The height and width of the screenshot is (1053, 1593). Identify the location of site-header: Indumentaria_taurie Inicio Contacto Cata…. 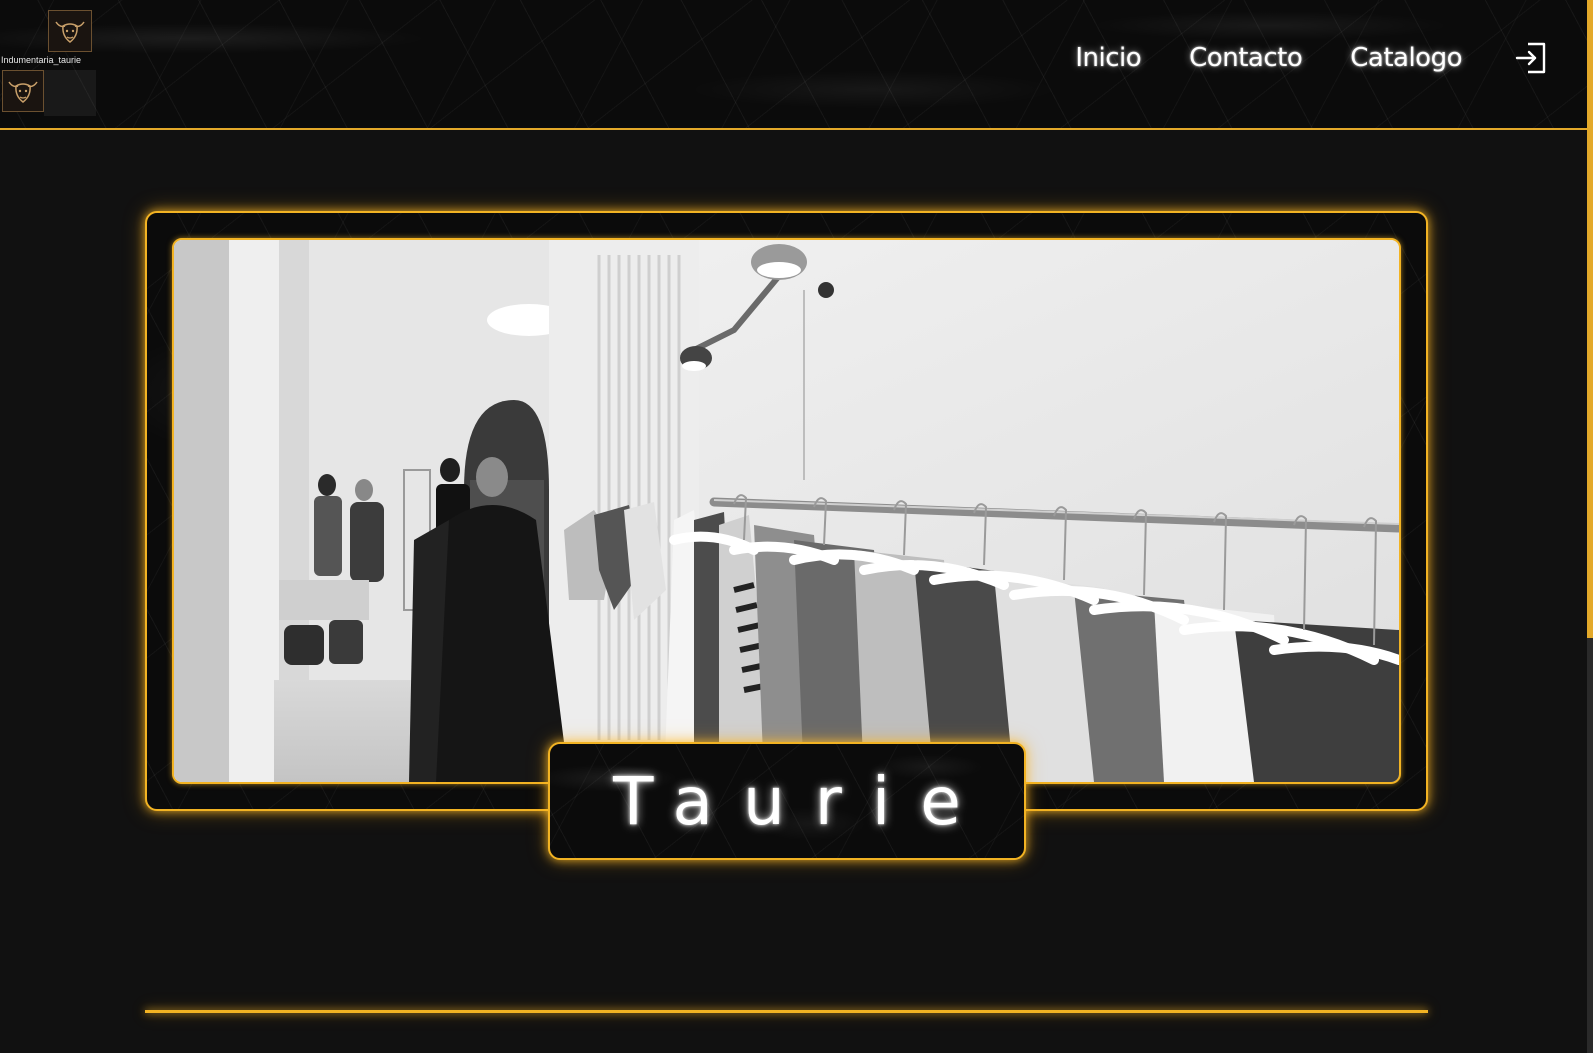
(794, 65).